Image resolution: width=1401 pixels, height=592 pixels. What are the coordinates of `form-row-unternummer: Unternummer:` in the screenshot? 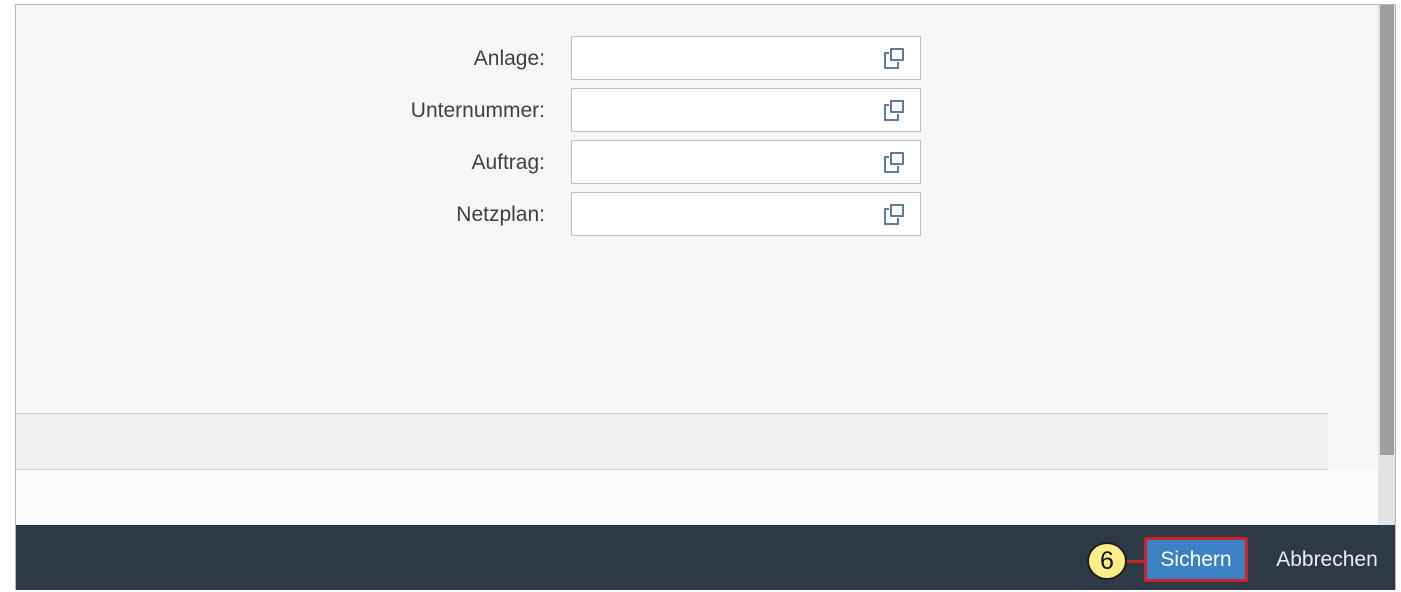 It's located at (468, 110).